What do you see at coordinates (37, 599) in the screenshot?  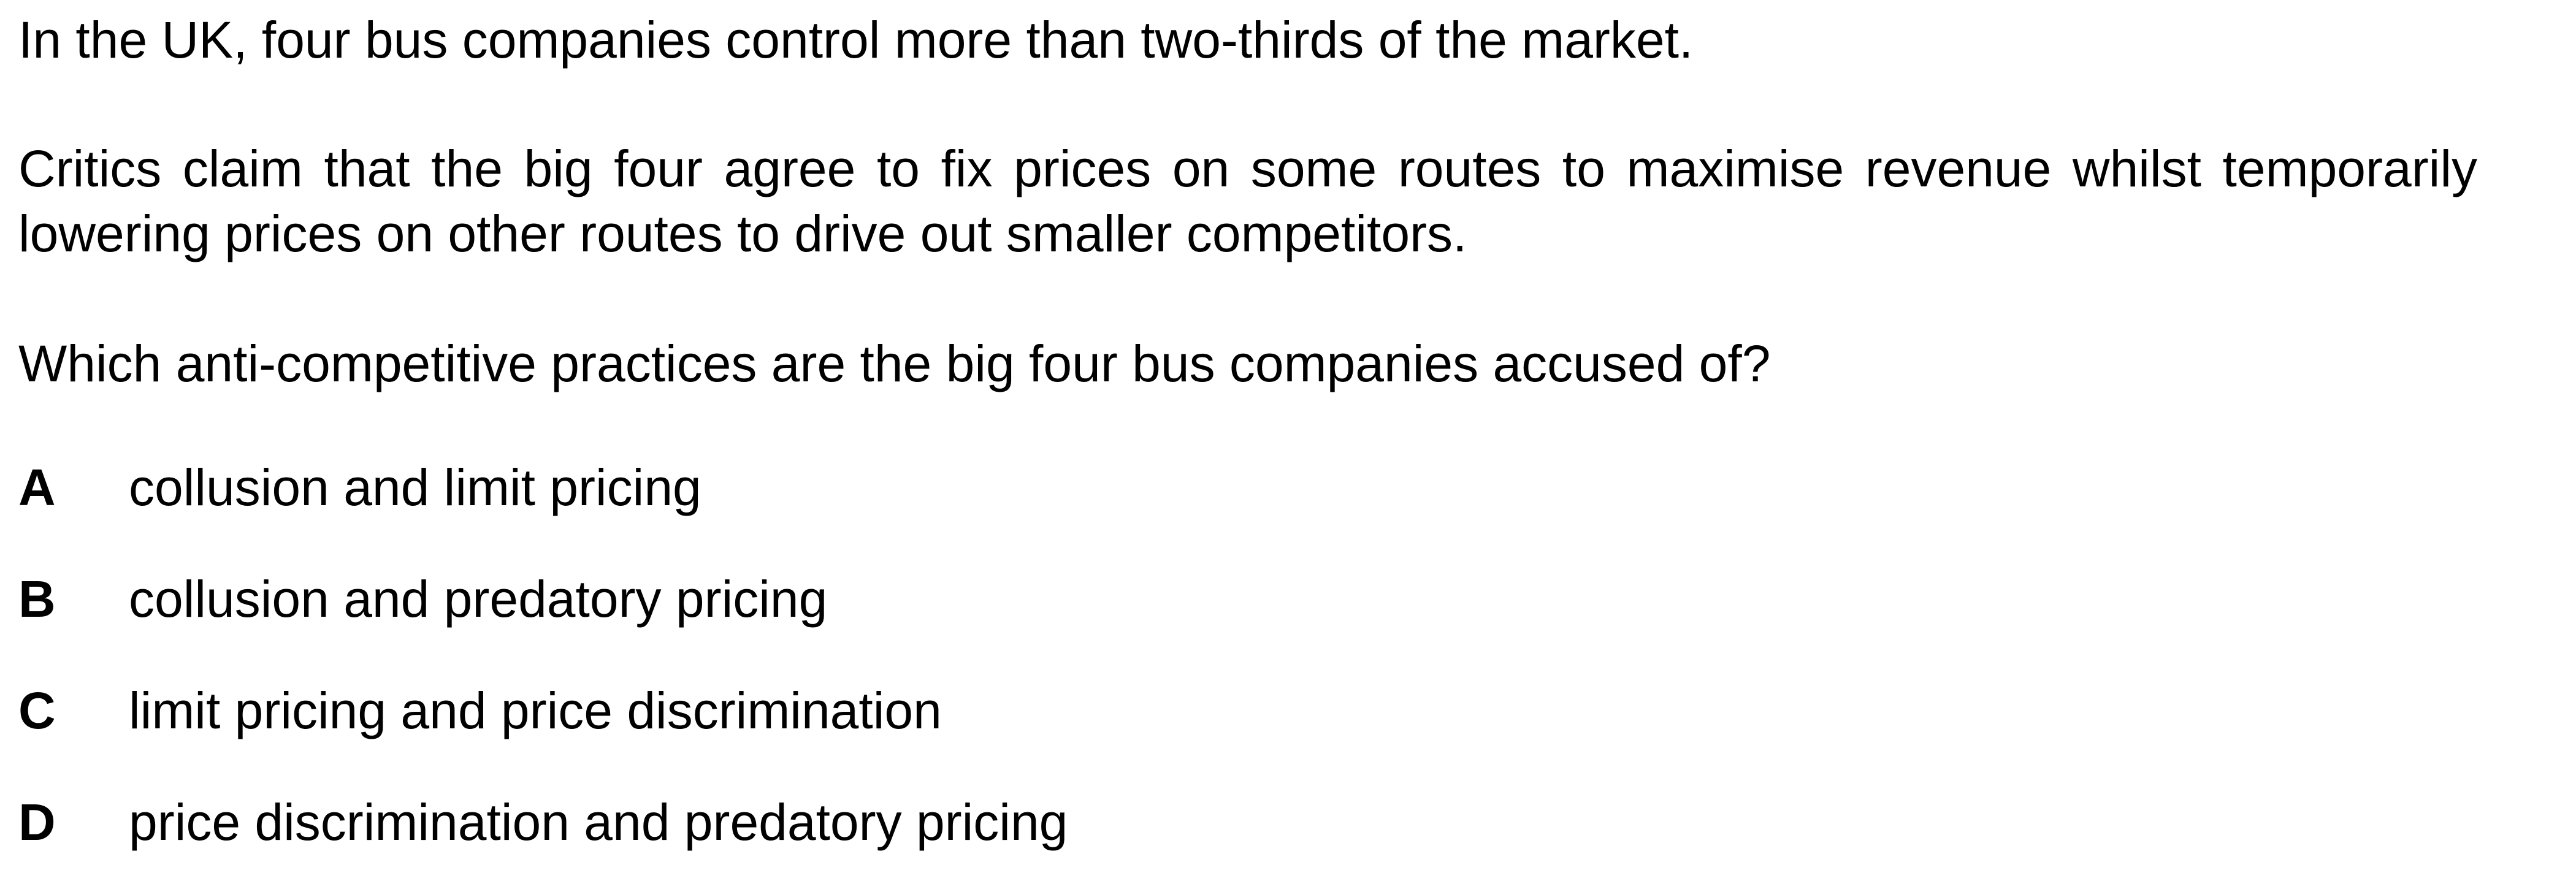 I see `option-letter: B` at bounding box center [37, 599].